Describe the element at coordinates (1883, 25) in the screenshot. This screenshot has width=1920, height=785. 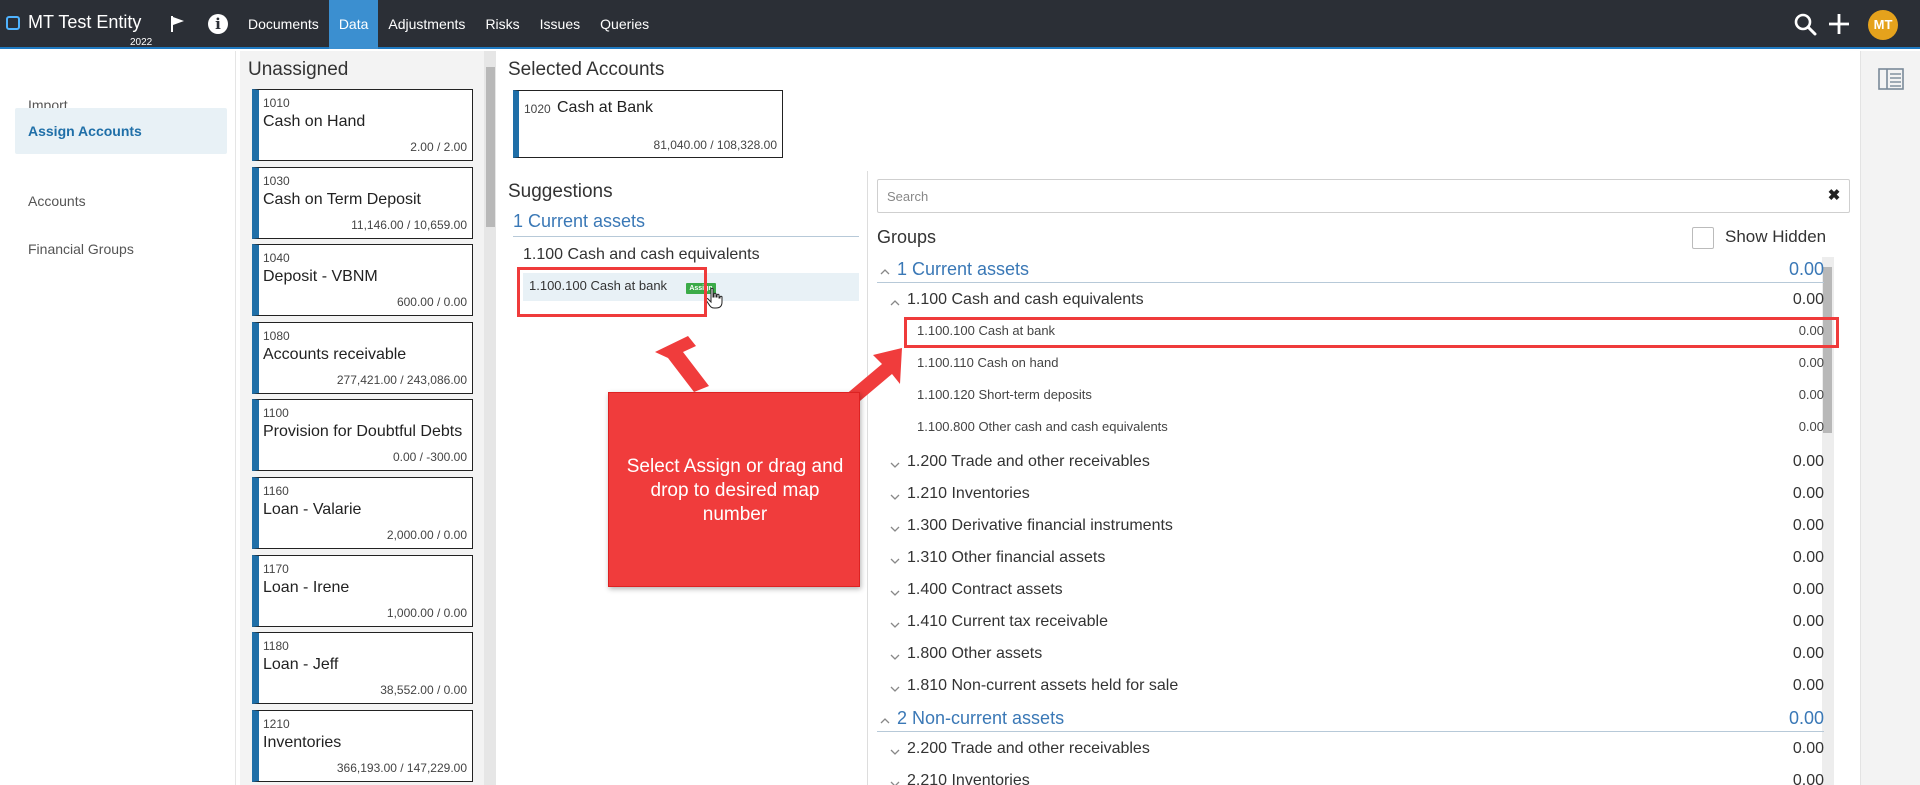
I see `user-avatar: MT` at that location.